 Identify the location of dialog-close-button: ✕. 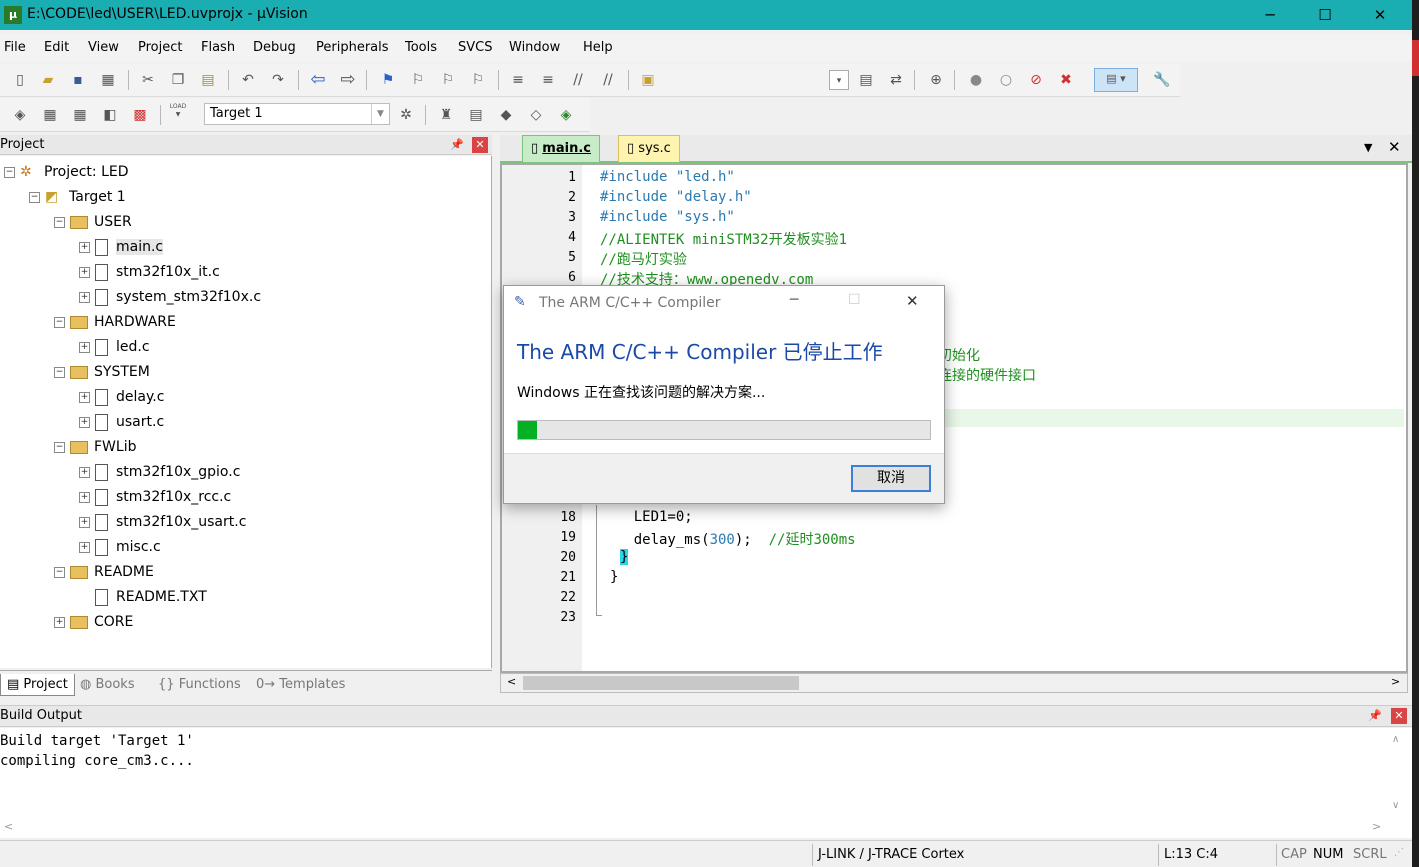
(912, 301).